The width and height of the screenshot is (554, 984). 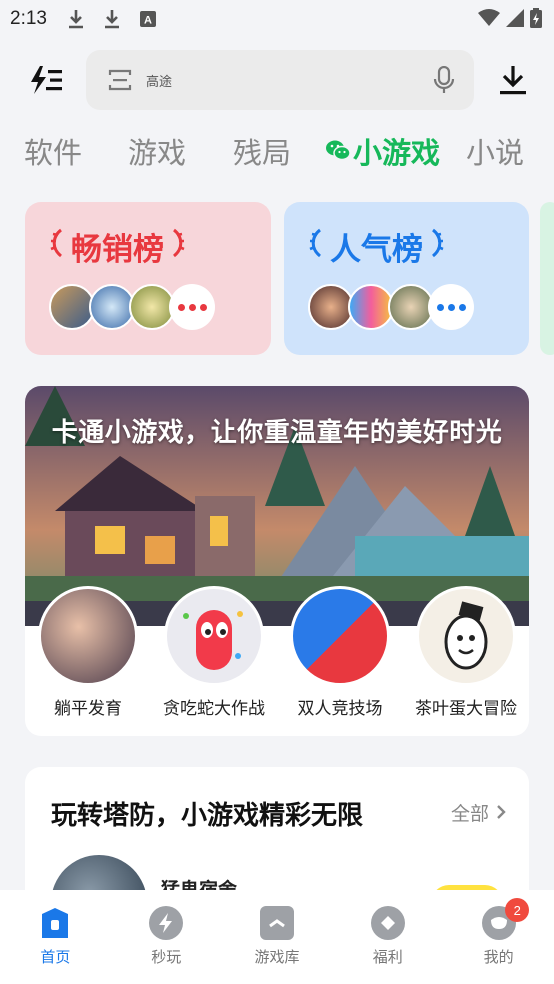 What do you see at coordinates (277, 433) in the screenshot?
I see `banner-headline: 卡通小游戏，让你重温童年的美好时光` at bounding box center [277, 433].